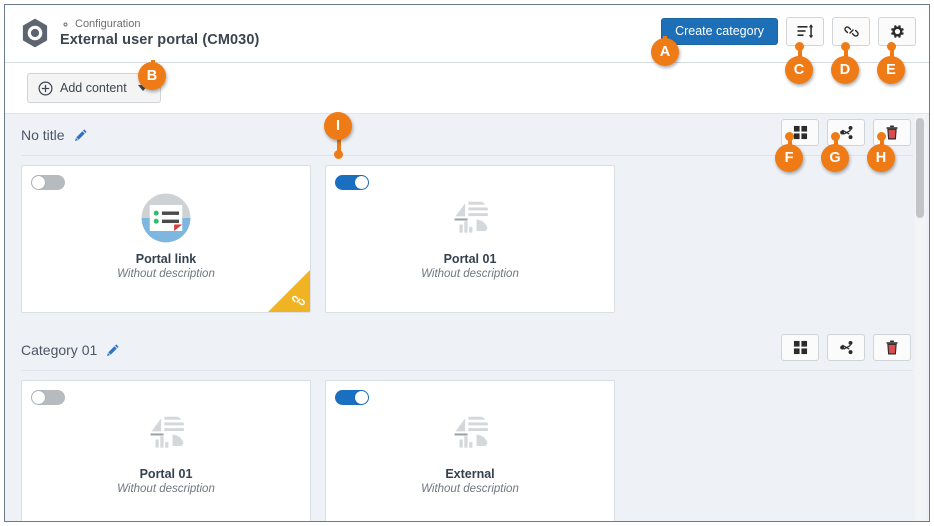 This screenshot has width=934, height=526. Describe the element at coordinates (891, 70) in the screenshot. I see `annotation-badge-e: E` at that location.